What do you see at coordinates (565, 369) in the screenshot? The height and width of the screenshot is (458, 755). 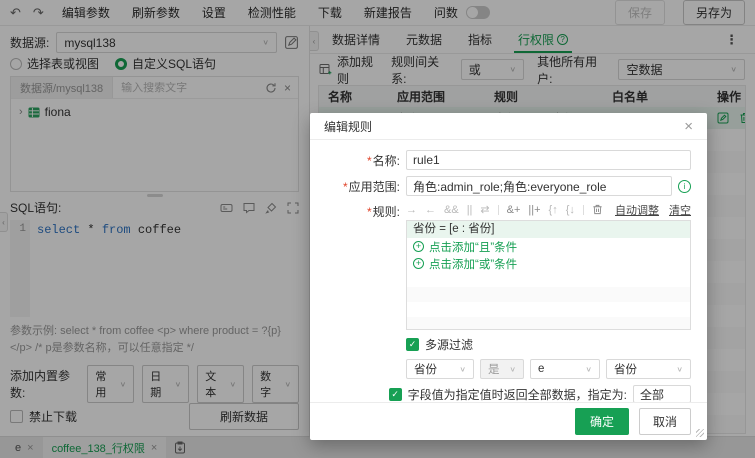 I see `filter-param-select: e ∨` at bounding box center [565, 369].